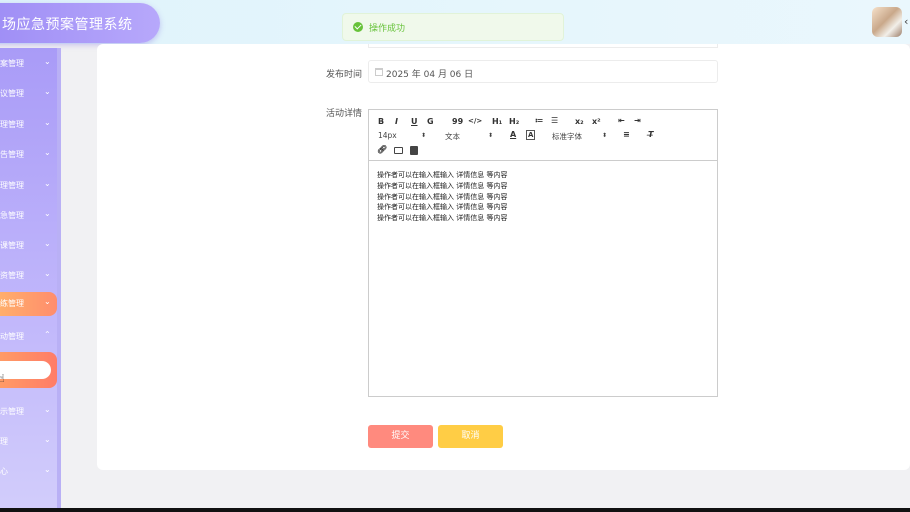 Image resolution: width=910 pixels, height=512 pixels. Describe the element at coordinates (28, 94) in the screenshot. I see `sidebar-item-2: 议管理 ⌄` at that location.